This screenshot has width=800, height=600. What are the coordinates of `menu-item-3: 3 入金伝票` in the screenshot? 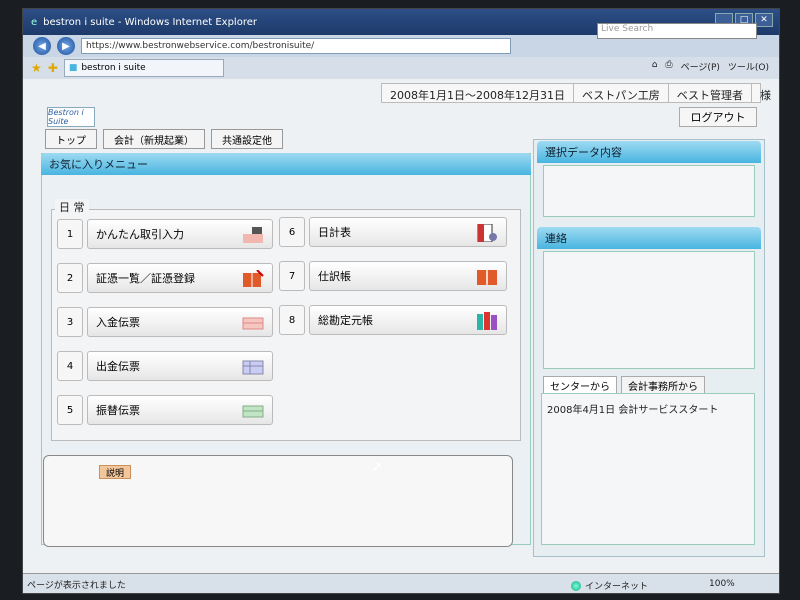 It's located at (165, 322).